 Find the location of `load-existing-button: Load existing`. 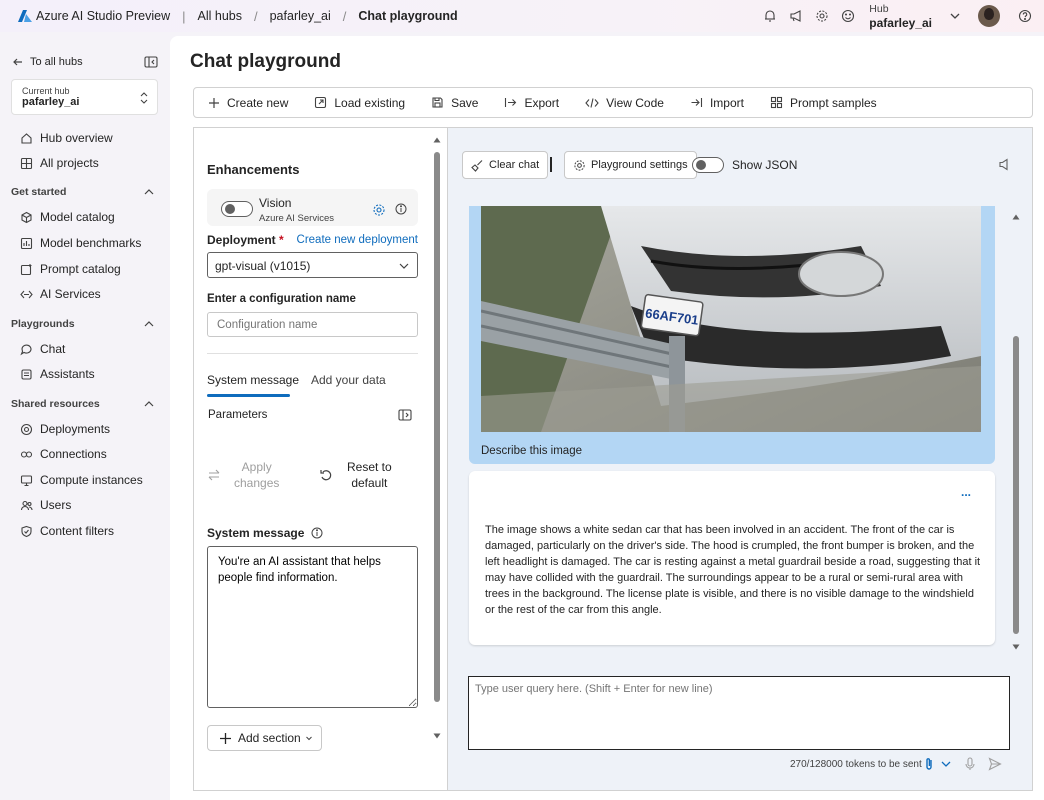

load-existing-button: Load existing is located at coordinates (359, 103).